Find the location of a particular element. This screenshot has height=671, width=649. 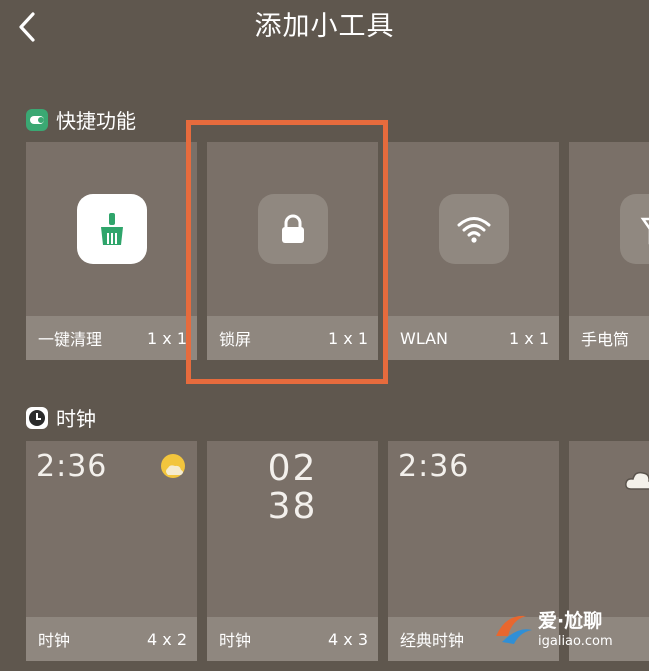

watermark-name: 爱·尬聊 is located at coordinates (570, 621).